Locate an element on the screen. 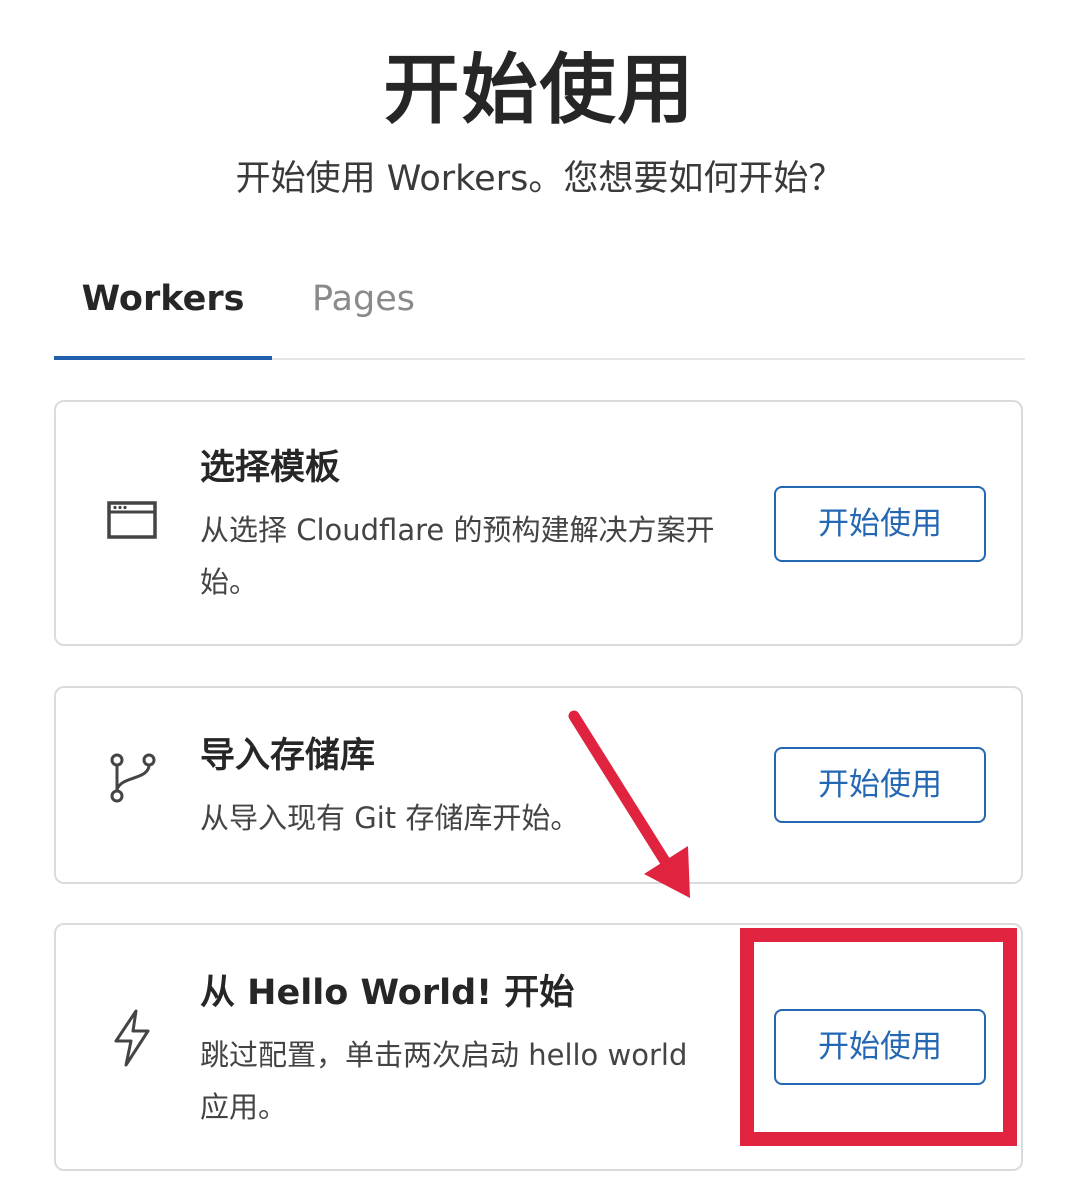 Image resolution: width=1079 pixels, height=1195 pixels. card-description: 跳过配置，单击两次启动 hello world 应用。 is located at coordinates (444, 1081).